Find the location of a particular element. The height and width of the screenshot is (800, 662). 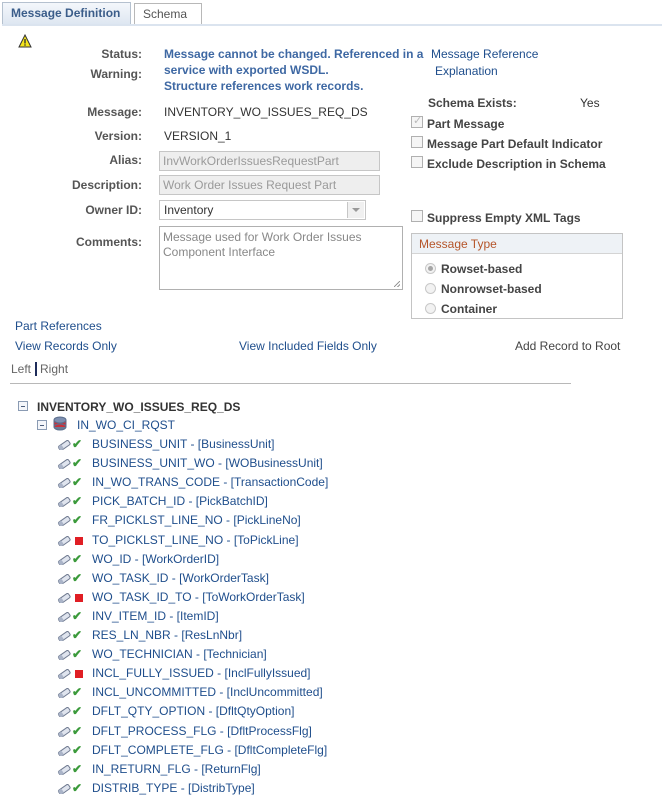

right-link: Right is located at coordinates (54, 369).